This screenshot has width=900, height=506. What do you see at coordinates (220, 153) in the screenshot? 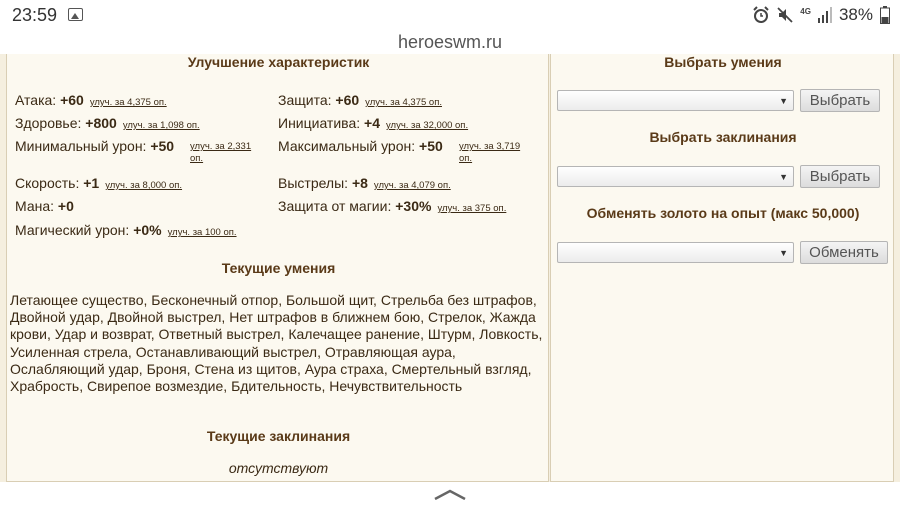
I see `upgrade-min-damage-link: улуч. за 2,331 оп.` at bounding box center [220, 153].